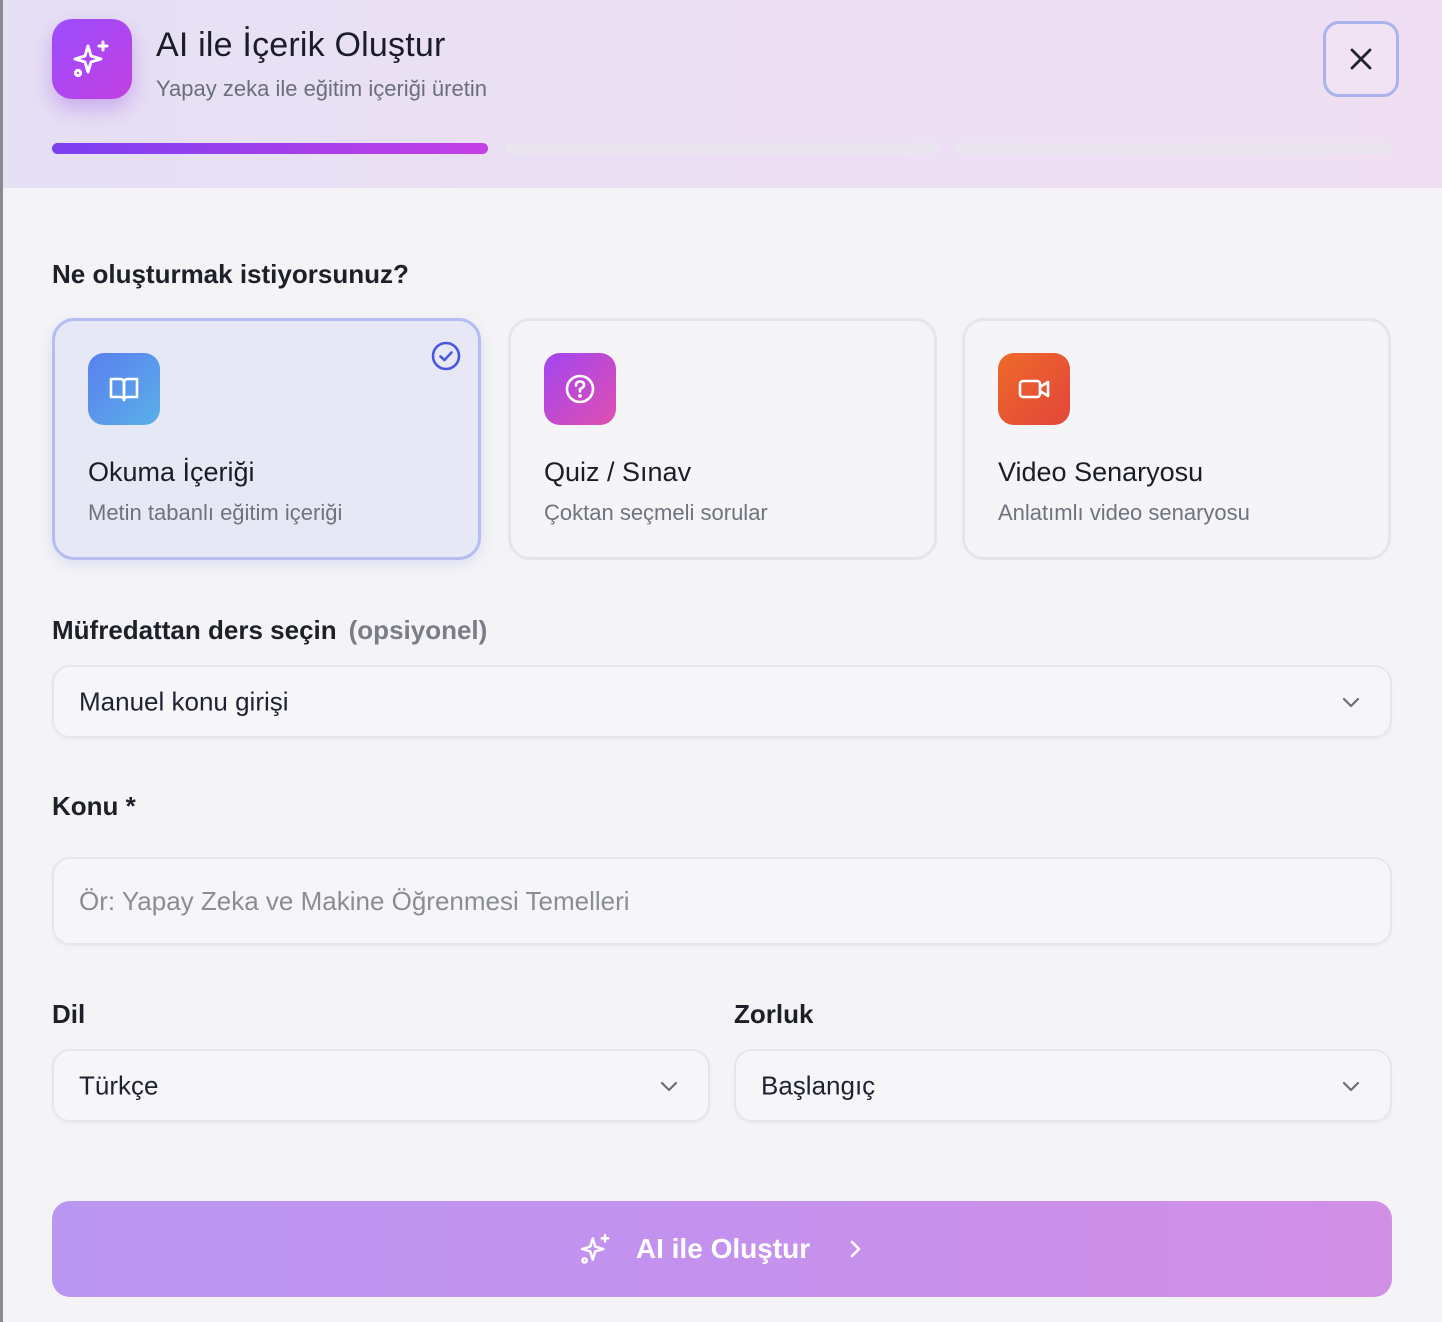 Image resolution: width=1442 pixels, height=1322 pixels. Describe the element at coordinates (171, 472) in the screenshot. I see `card-title: Okuma İçeriği` at that location.